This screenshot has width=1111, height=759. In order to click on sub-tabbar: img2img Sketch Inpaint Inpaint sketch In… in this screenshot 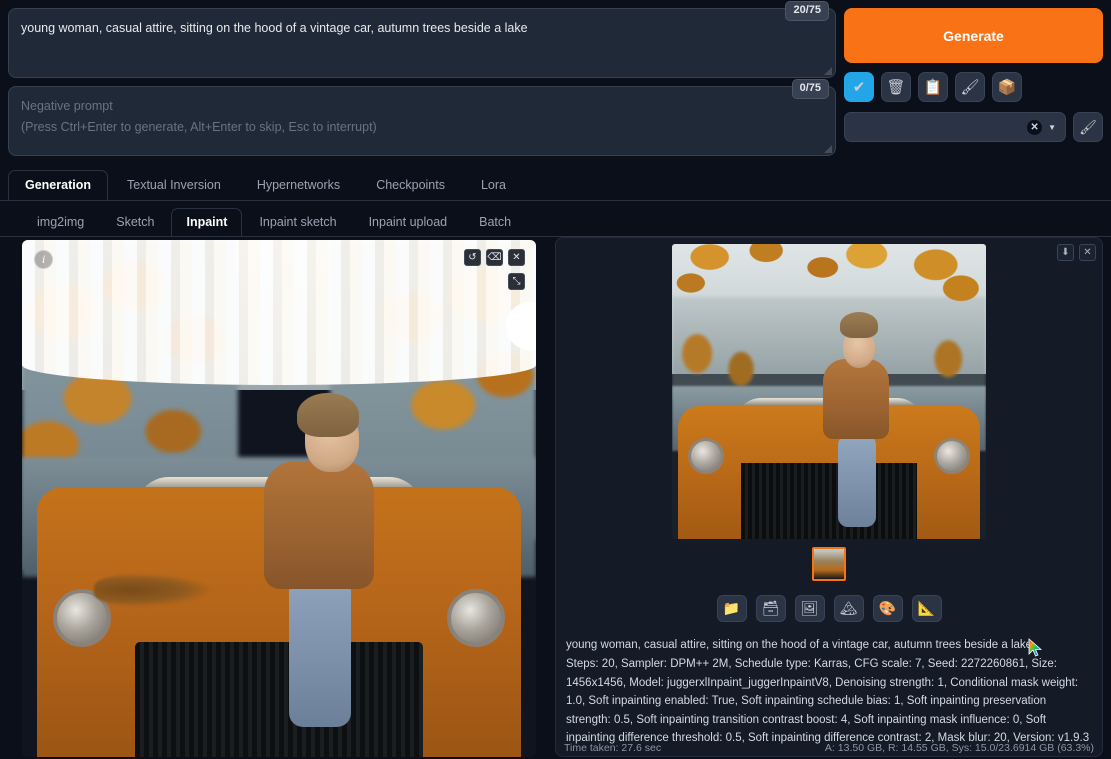, I will do `click(555, 222)`.